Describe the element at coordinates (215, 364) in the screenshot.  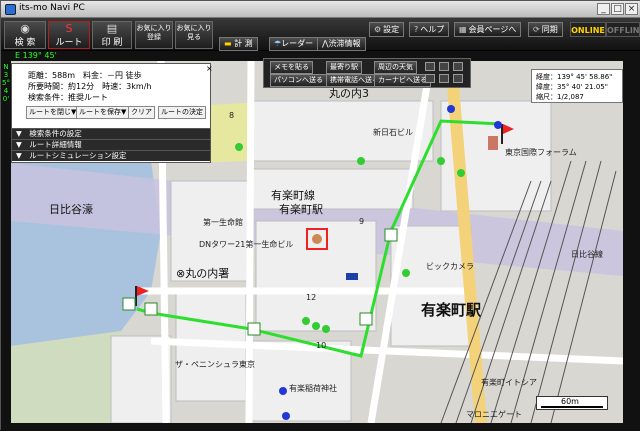
I see `label-peninsula: ザ・ペニンシュラ東京` at that location.